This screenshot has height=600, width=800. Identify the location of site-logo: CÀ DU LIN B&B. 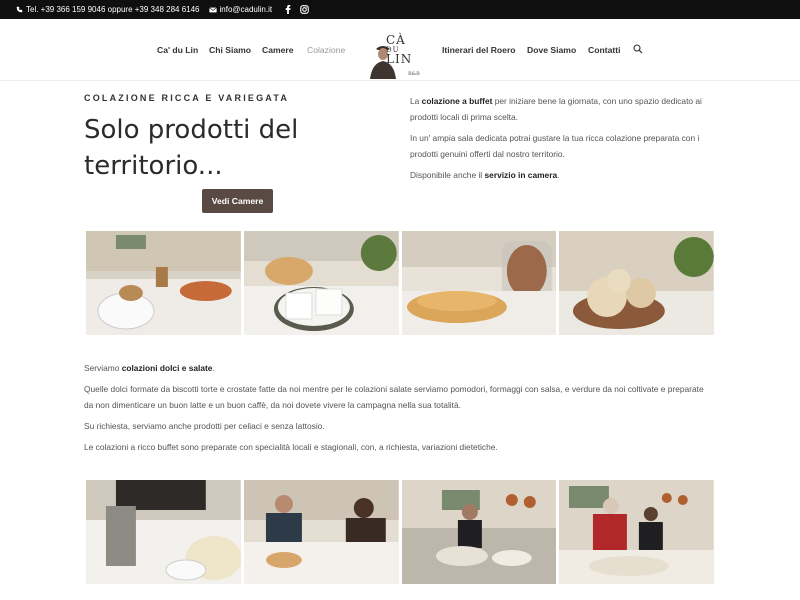
(395, 58).